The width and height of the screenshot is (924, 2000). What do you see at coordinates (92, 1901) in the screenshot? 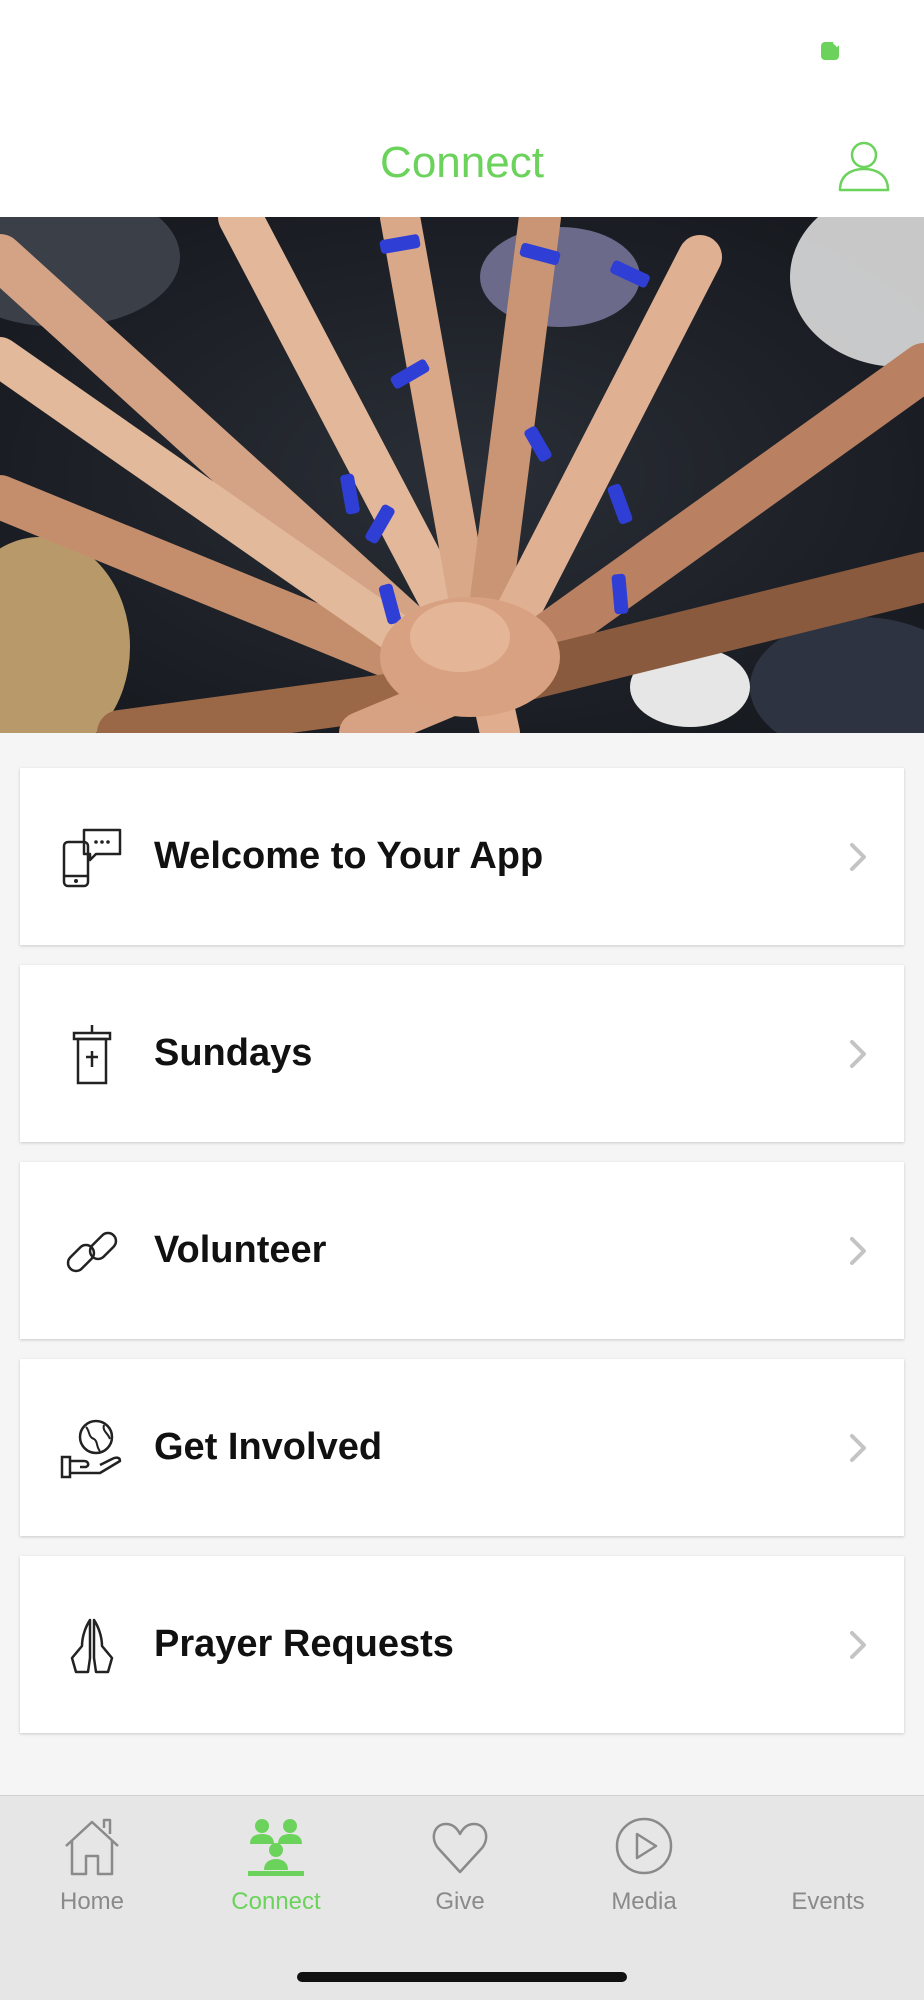
I see `tab-label: Home` at bounding box center [92, 1901].